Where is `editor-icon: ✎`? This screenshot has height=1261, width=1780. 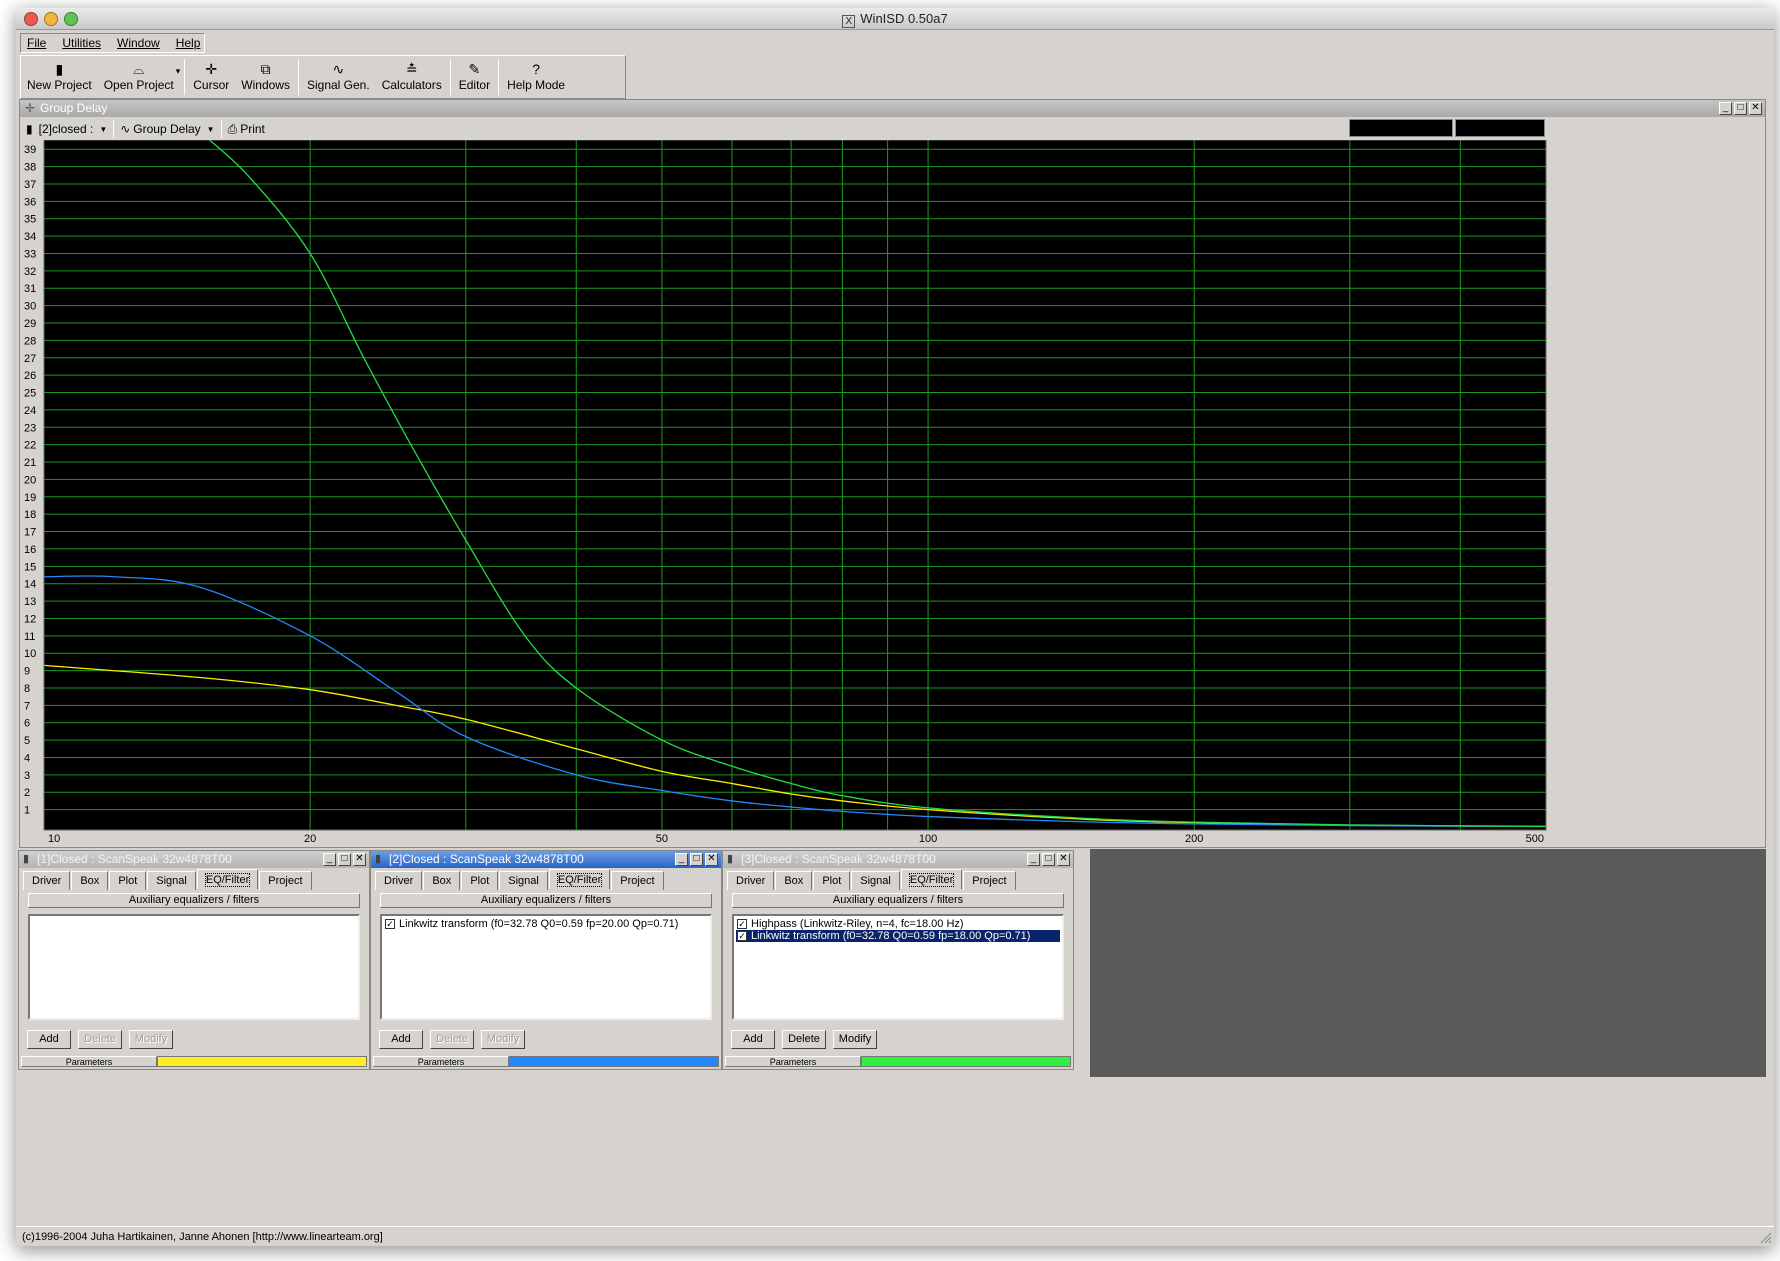 editor-icon: ✎ is located at coordinates (474, 69).